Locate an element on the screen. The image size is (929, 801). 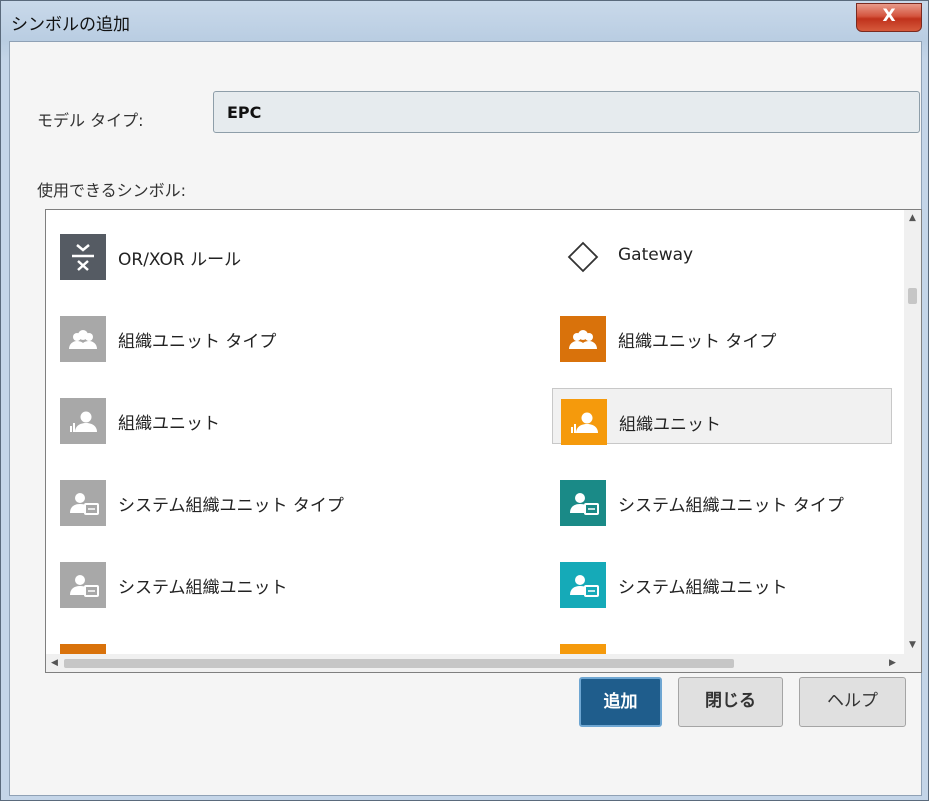
horizontal-scroll-thumb is located at coordinates (399, 663).